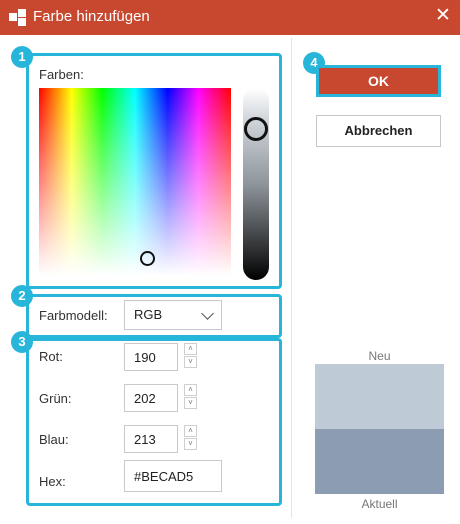  What do you see at coordinates (135, 182) in the screenshot?
I see `color-spectrum` at bounding box center [135, 182].